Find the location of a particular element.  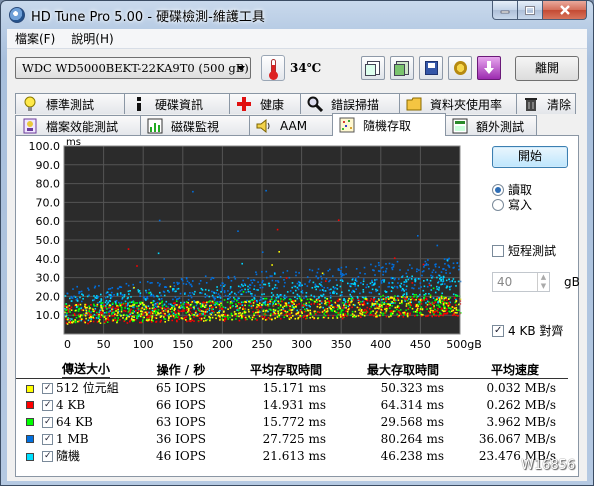

options-button is located at coordinates (460, 68).